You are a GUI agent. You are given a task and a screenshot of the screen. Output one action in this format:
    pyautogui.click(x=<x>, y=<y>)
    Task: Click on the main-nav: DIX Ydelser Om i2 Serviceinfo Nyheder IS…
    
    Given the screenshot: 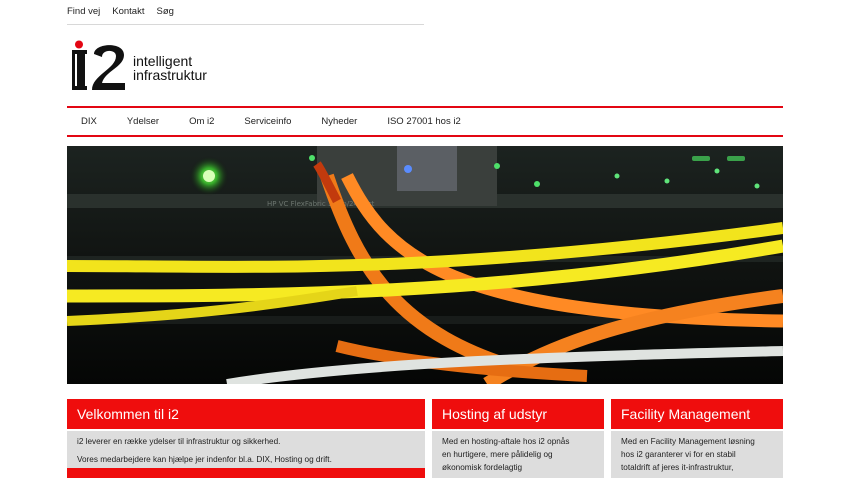 What is the action you would take?
    pyautogui.click(x=425, y=121)
    